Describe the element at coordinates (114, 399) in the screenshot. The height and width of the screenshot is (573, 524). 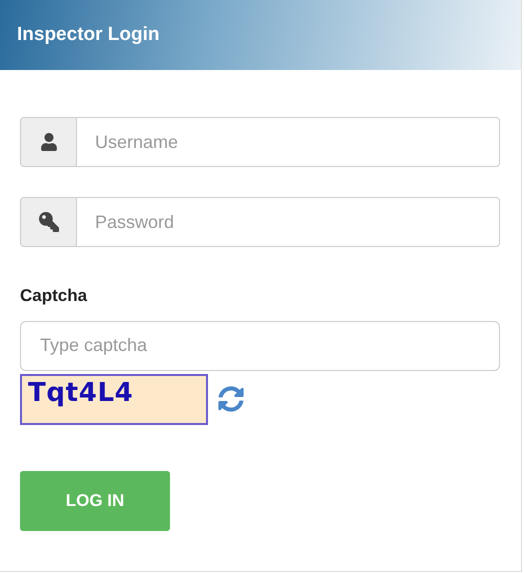
I see `captcha-image: Tqt4L4` at that location.